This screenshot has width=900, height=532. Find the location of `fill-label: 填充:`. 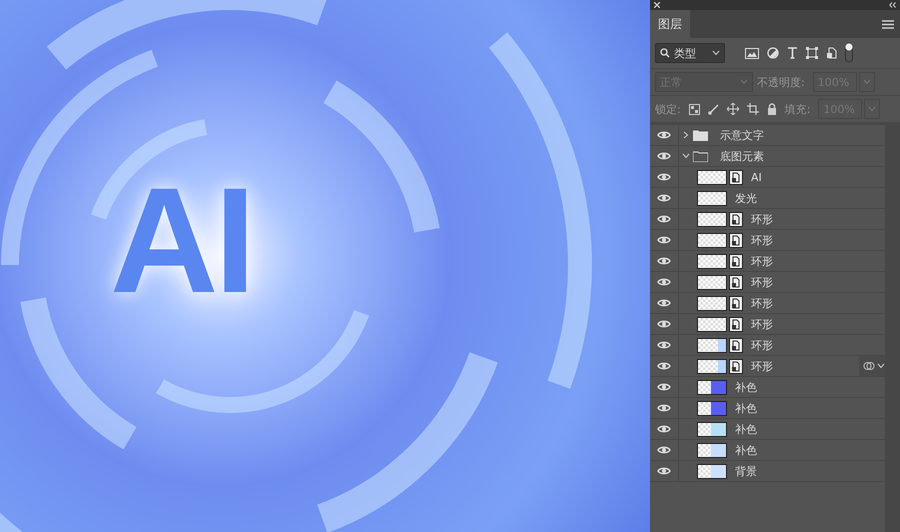

fill-label: 填充: is located at coordinates (797, 109).